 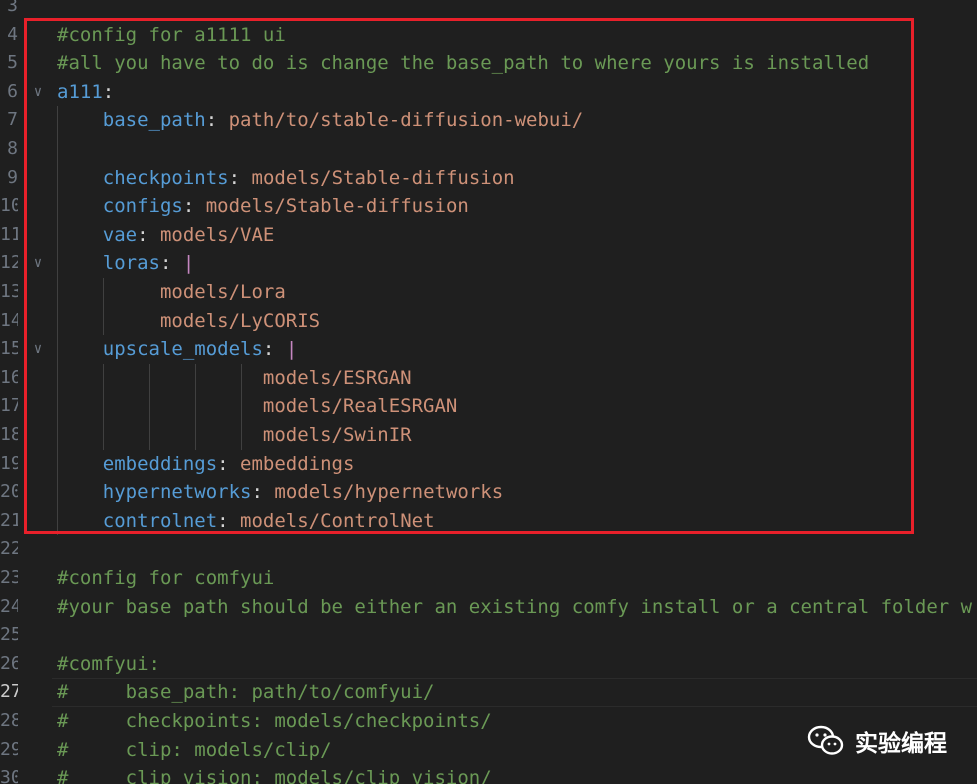 I want to click on line-number: 11, so click(x=9, y=234).